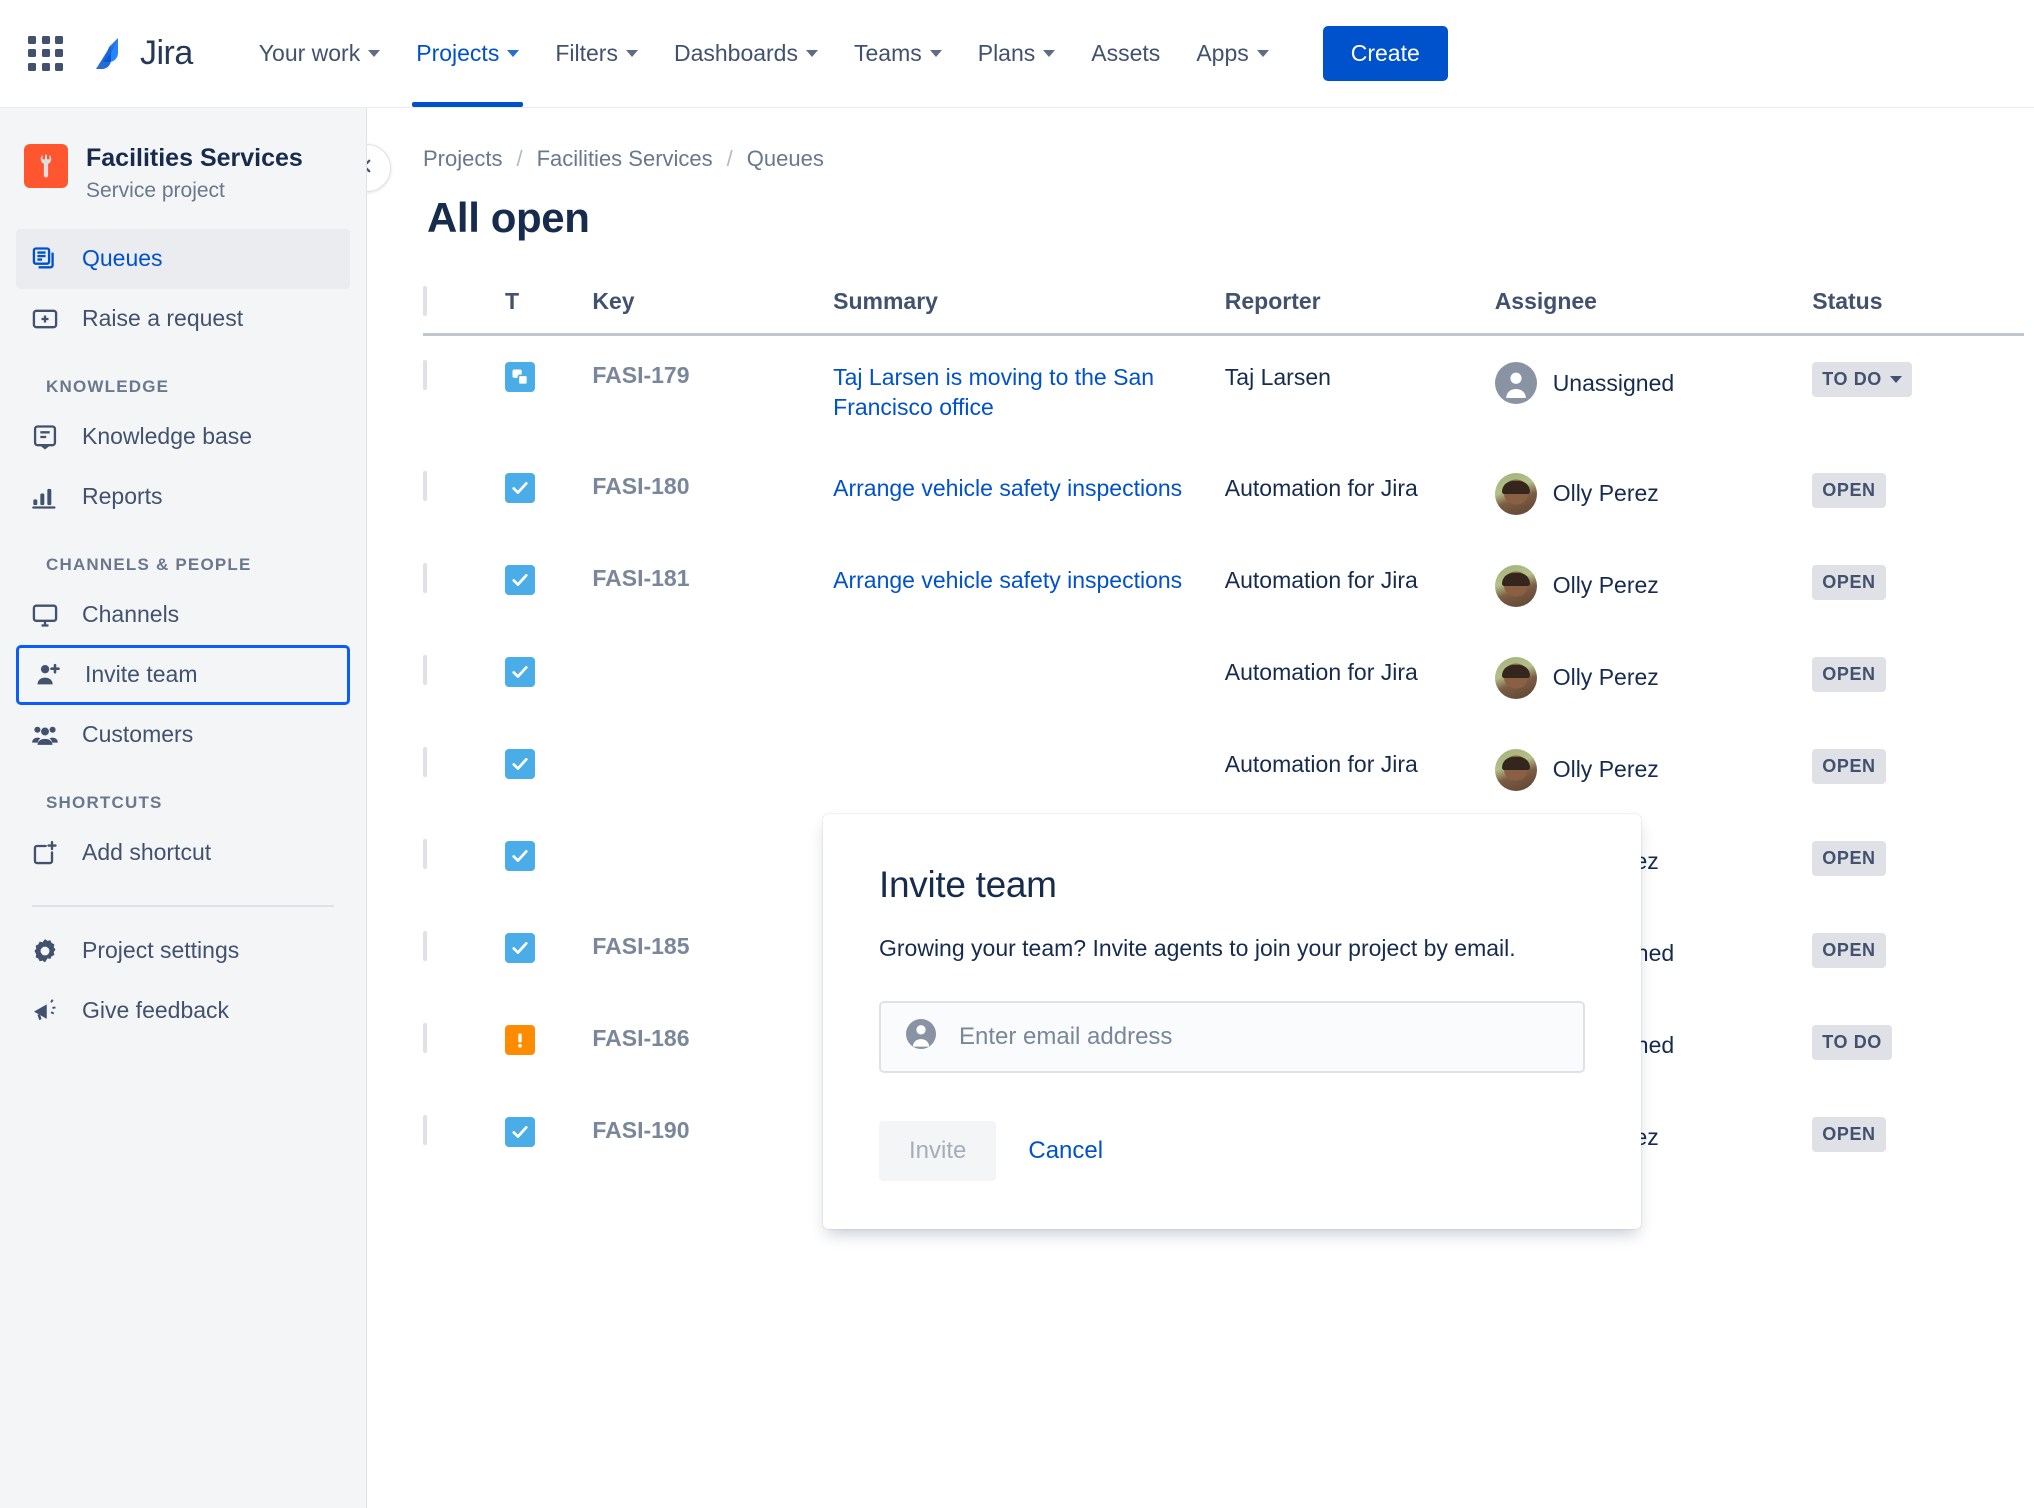 This screenshot has width=2034, height=1508. Describe the element at coordinates (425, 301) in the screenshot. I see `select-all-checkbox` at that location.